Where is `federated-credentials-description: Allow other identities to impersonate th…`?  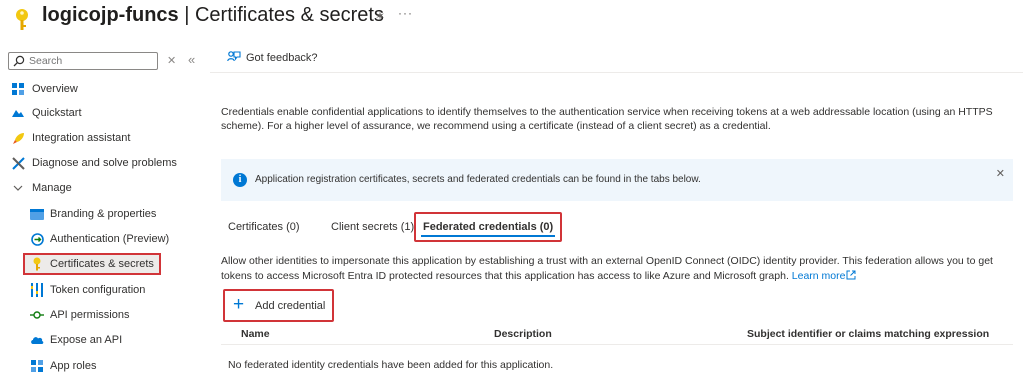
federated-credentials-description: Allow other identities to impersonate th… is located at coordinates (616, 269).